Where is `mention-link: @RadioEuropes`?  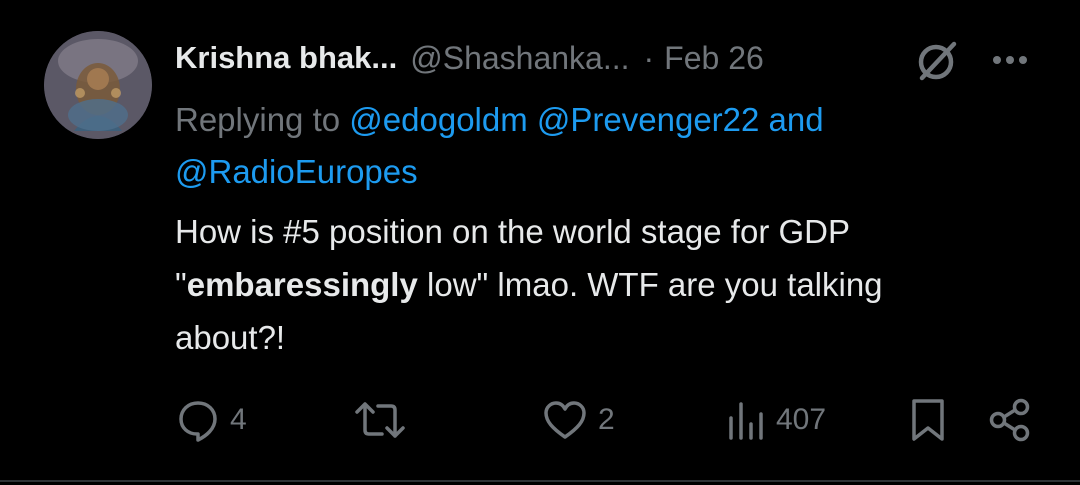
mention-link: @RadioEuropes is located at coordinates (296, 171).